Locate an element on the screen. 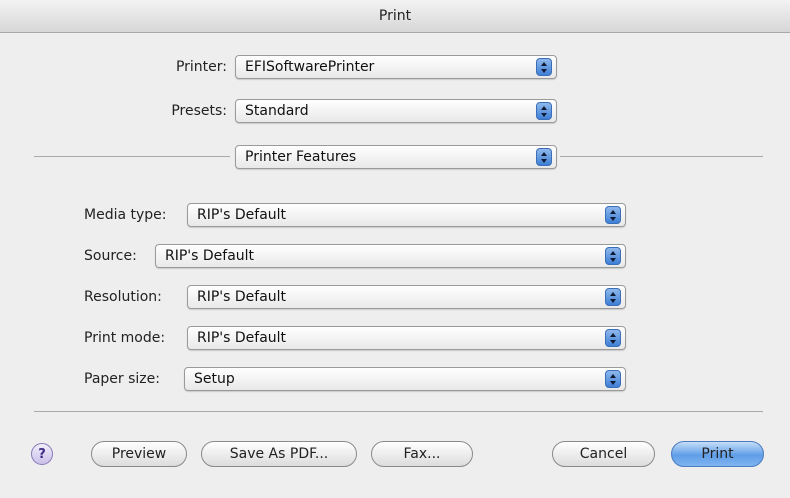  media-type-label: Media type: is located at coordinates (125, 215).